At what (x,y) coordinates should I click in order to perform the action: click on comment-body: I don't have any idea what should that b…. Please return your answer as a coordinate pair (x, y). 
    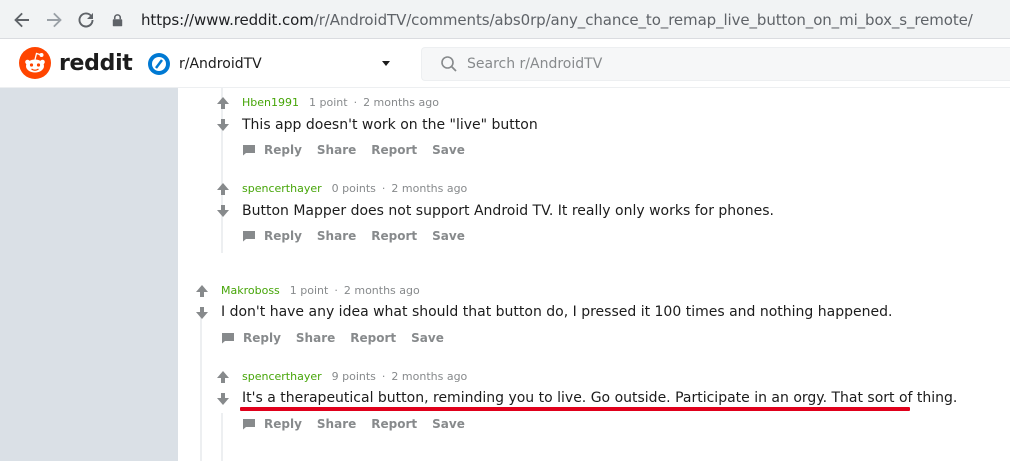
    Looking at the image, I should click on (557, 312).